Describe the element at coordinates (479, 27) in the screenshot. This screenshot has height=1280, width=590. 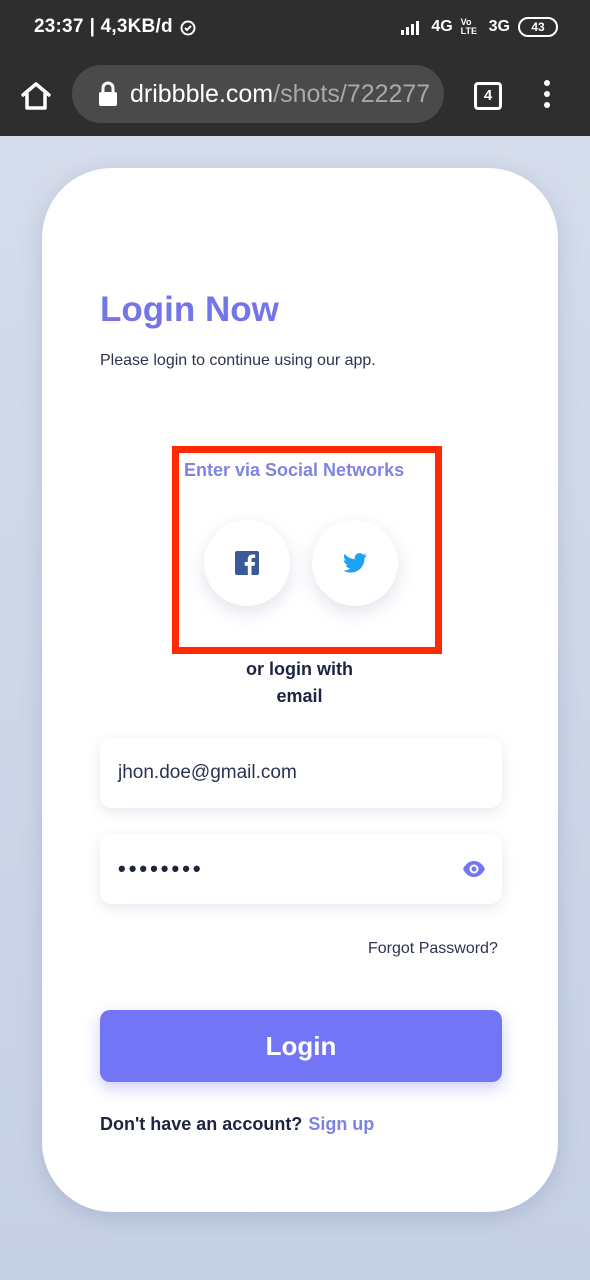
I see `status-right: 4G Vo LTE 3G 43` at that location.